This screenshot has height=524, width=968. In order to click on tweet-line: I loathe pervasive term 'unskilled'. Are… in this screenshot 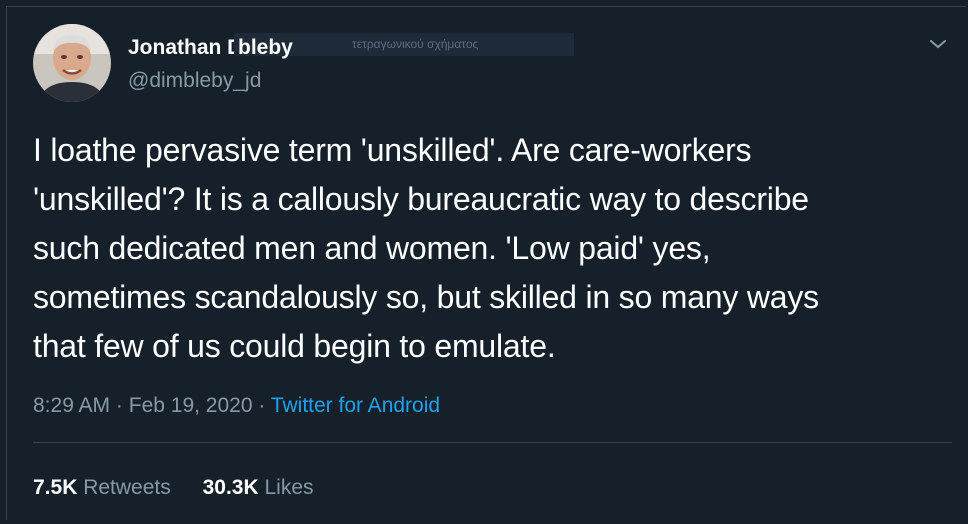, I will do `click(392, 150)`.